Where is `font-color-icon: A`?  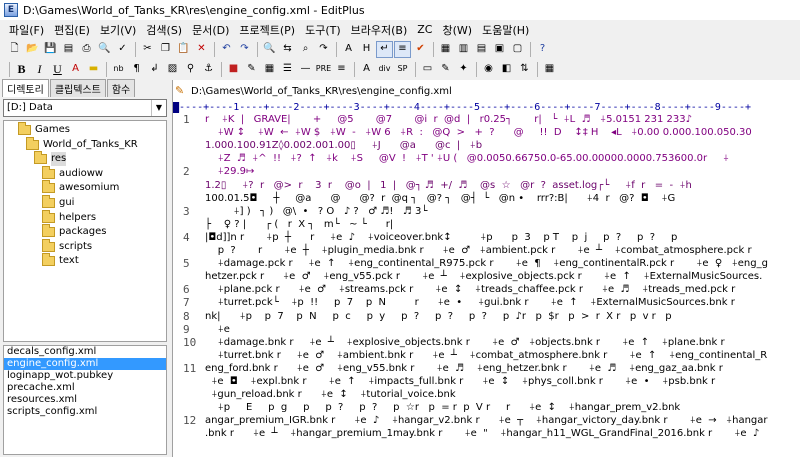 font-color-icon: A is located at coordinates (75, 69).